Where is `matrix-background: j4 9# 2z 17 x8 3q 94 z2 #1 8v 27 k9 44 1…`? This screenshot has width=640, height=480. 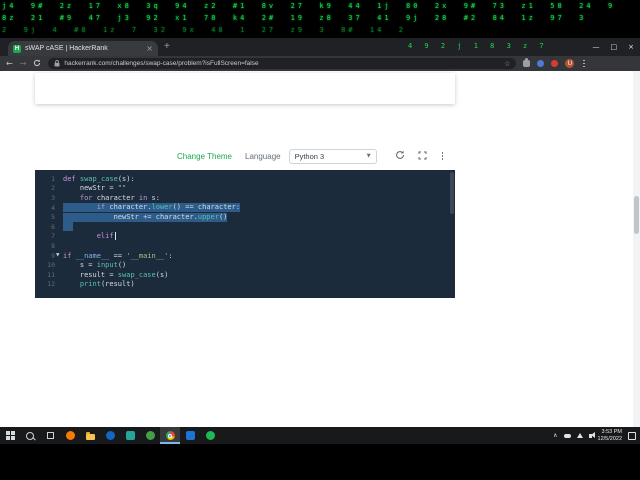 matrix-background: j4 9# 2z 17 x8 3q 94 z2 #1 8v 27 k9 44 1… is located at coordinates (320, 19).